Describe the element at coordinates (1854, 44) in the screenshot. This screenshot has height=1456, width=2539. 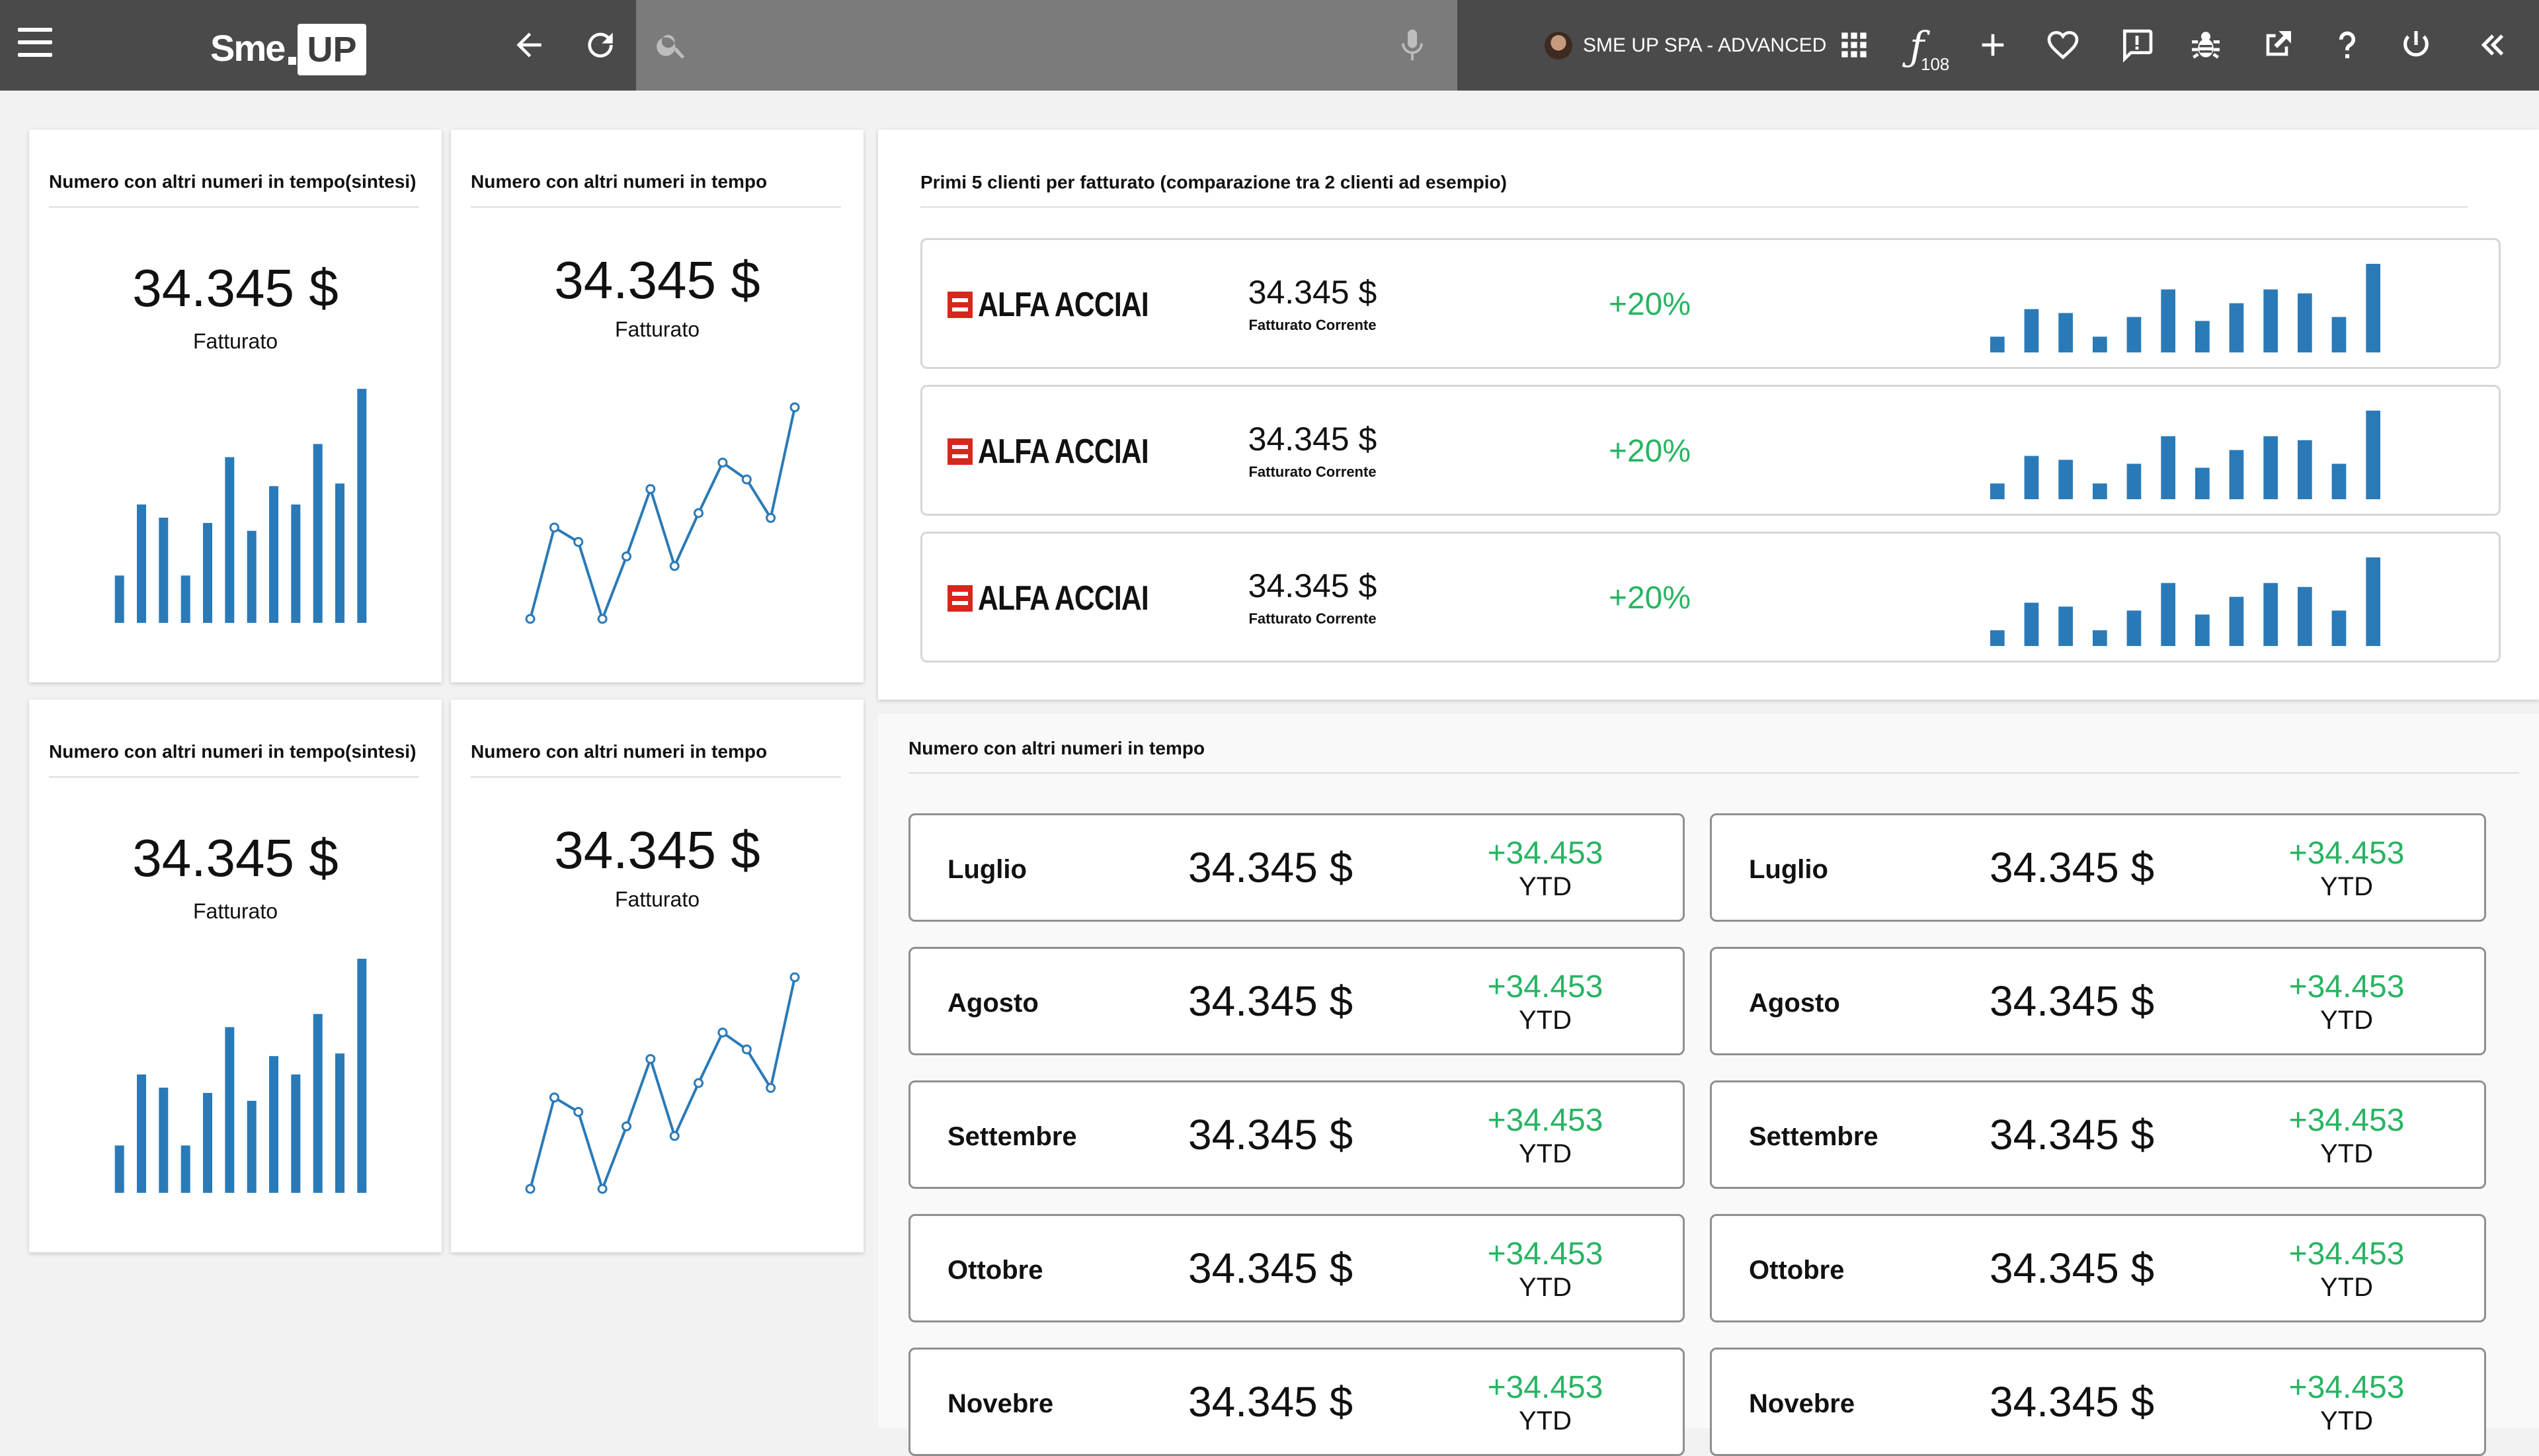
I see `apps-grid-icon` at that location.